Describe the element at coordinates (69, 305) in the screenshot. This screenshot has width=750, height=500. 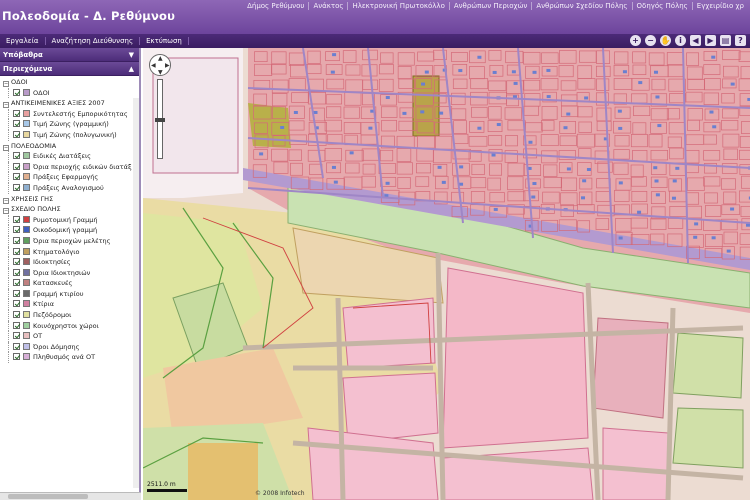
I see `layer-item: Κτίρια` at that location.